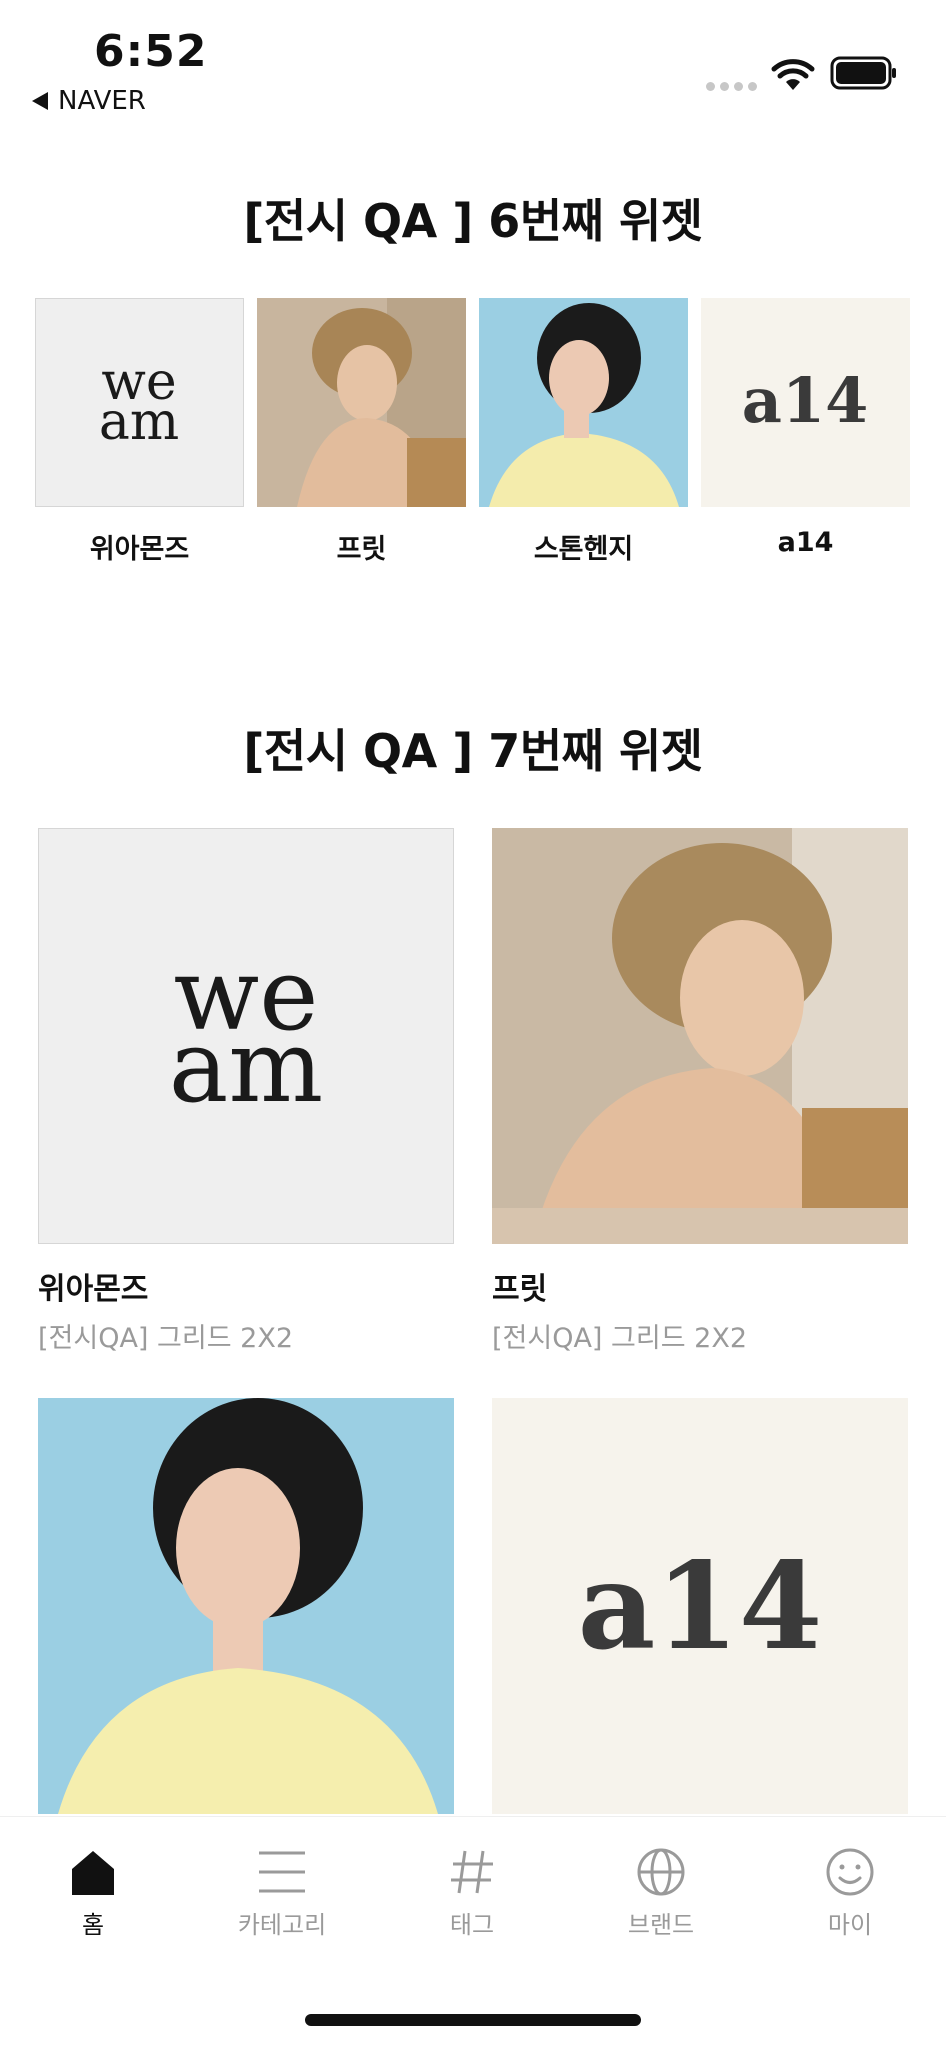  I want to click on globe-icon, so click(661, 1872).